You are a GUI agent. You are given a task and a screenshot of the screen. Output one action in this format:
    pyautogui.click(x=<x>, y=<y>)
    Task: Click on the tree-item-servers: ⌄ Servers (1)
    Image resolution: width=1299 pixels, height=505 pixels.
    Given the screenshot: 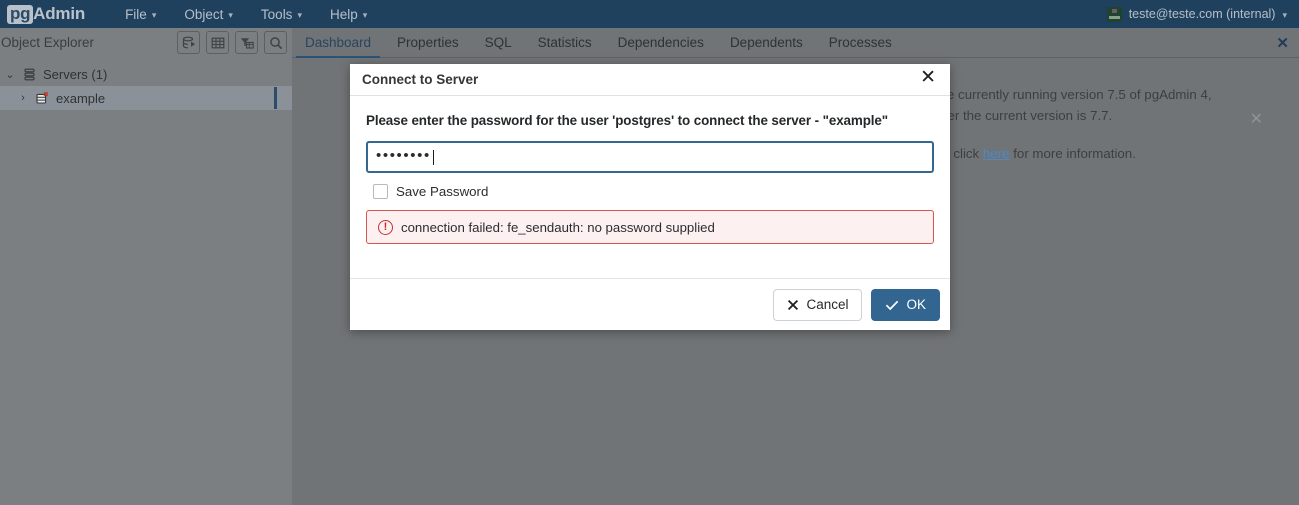 What is the action you would take?
    pyautogui.click(x=146, y=74)
    